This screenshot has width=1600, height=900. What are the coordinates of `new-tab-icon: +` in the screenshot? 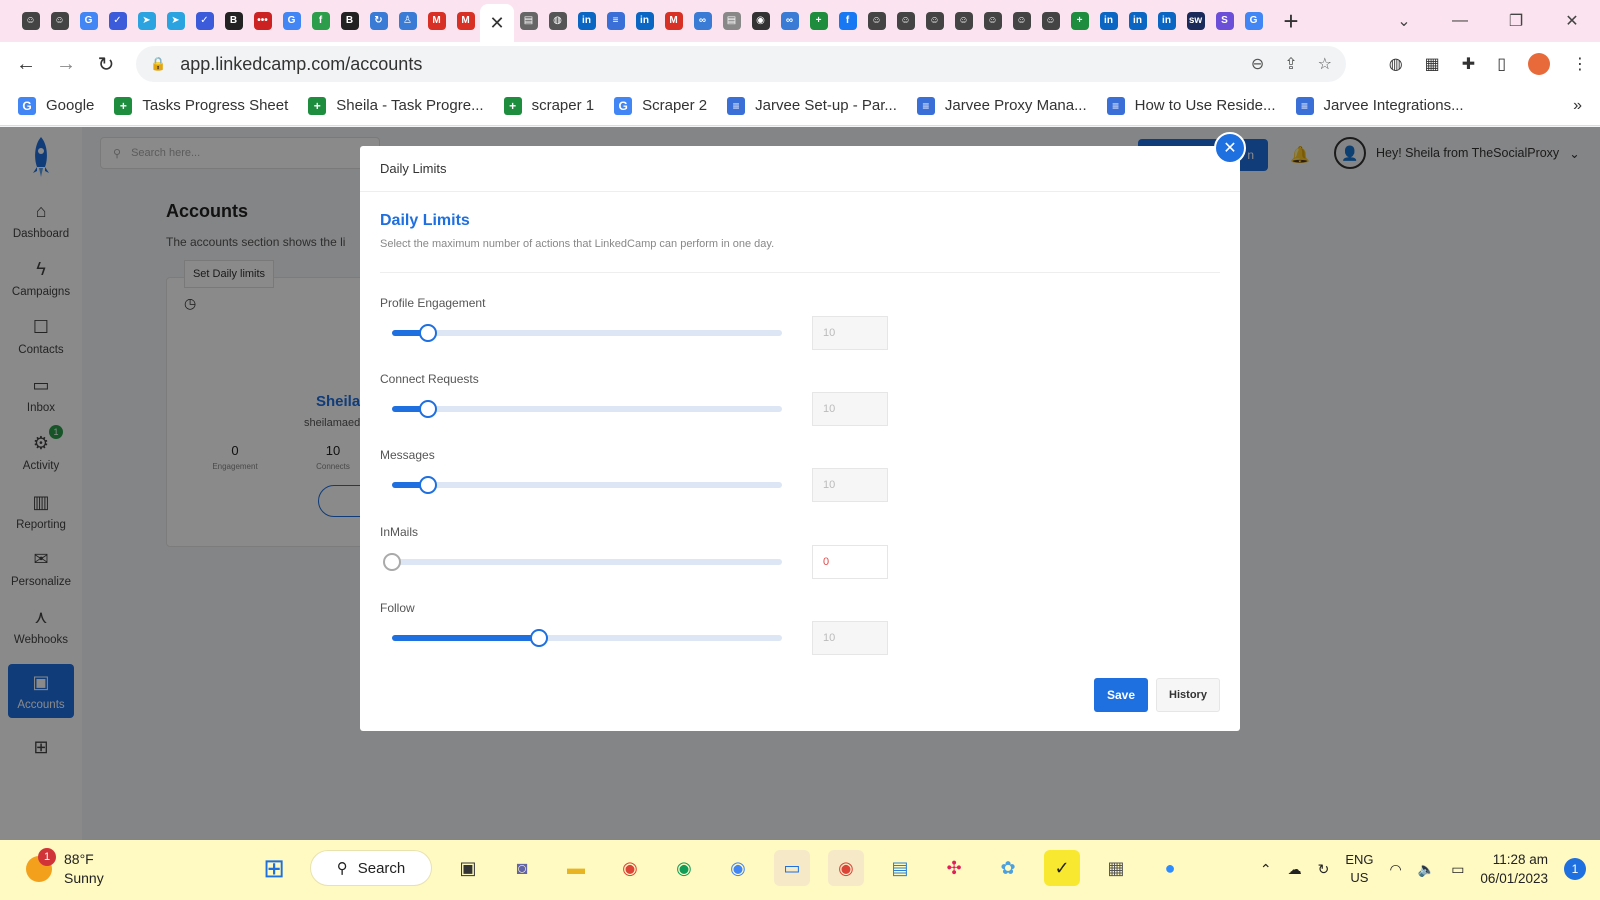 It's located at (1291, 21).